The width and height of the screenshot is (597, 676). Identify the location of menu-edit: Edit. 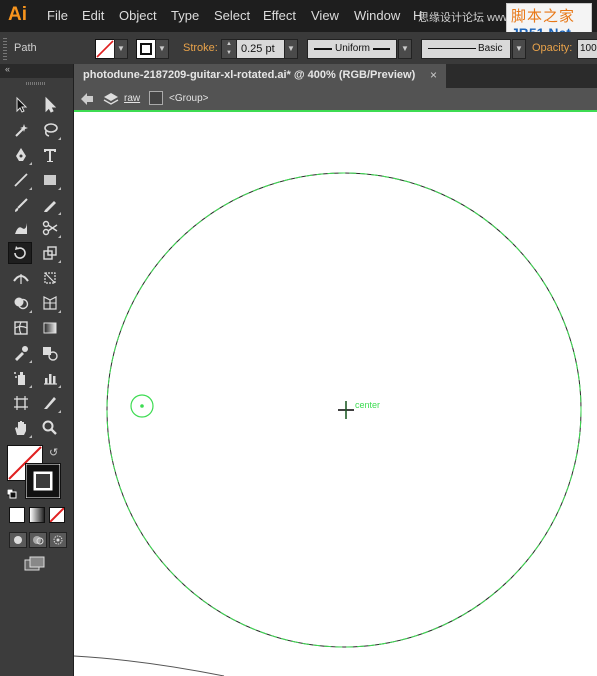
(93, 15).